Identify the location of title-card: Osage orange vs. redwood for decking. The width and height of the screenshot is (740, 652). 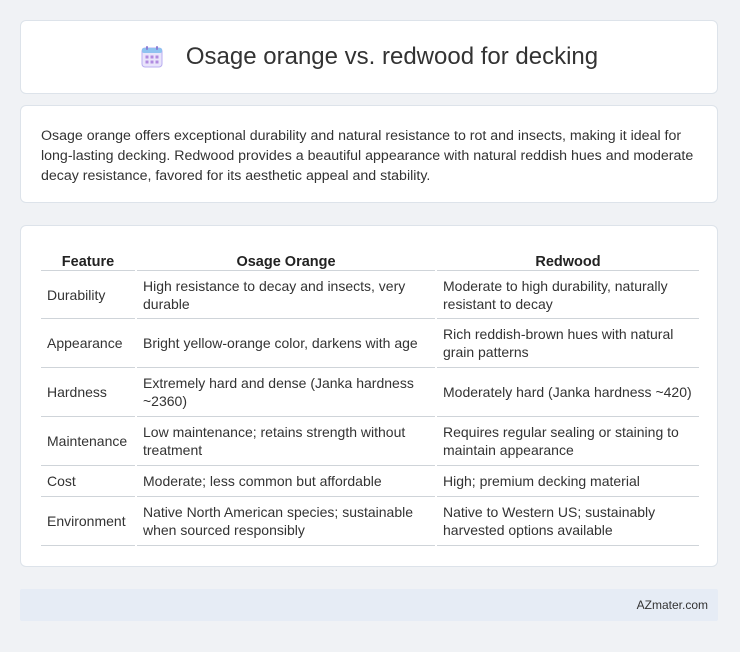
(369, 57).